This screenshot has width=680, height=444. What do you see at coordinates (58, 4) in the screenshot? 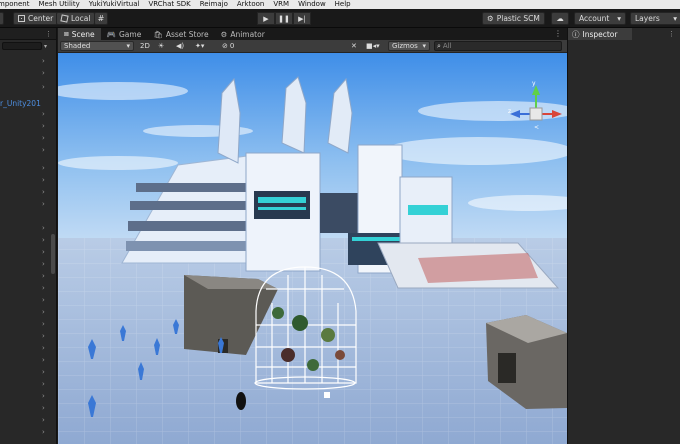
I see `menu-mesh-utility: Mesh Utility` at bounding box center [58, 4].